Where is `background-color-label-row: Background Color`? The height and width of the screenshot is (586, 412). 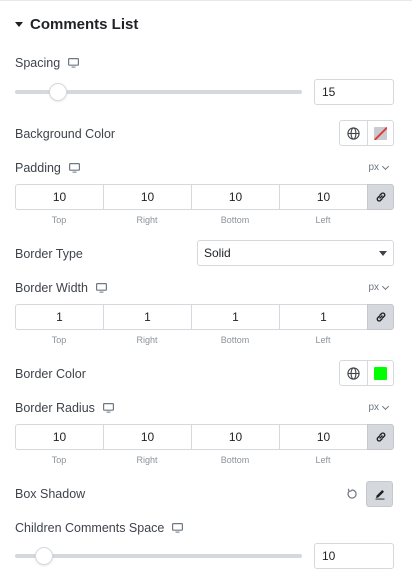
background-color-label-row: Background Color is located at coordinates (65, 134).